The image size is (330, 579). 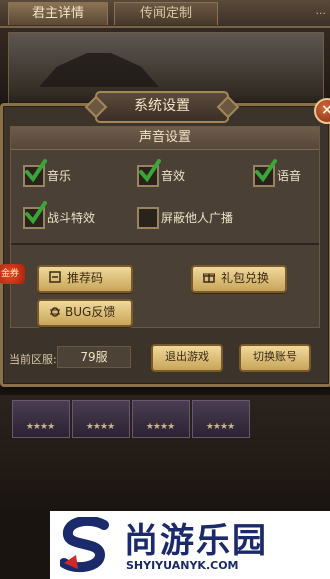 I want to click on tab-lord-details: 君主详情, so click(x=58, y=13).